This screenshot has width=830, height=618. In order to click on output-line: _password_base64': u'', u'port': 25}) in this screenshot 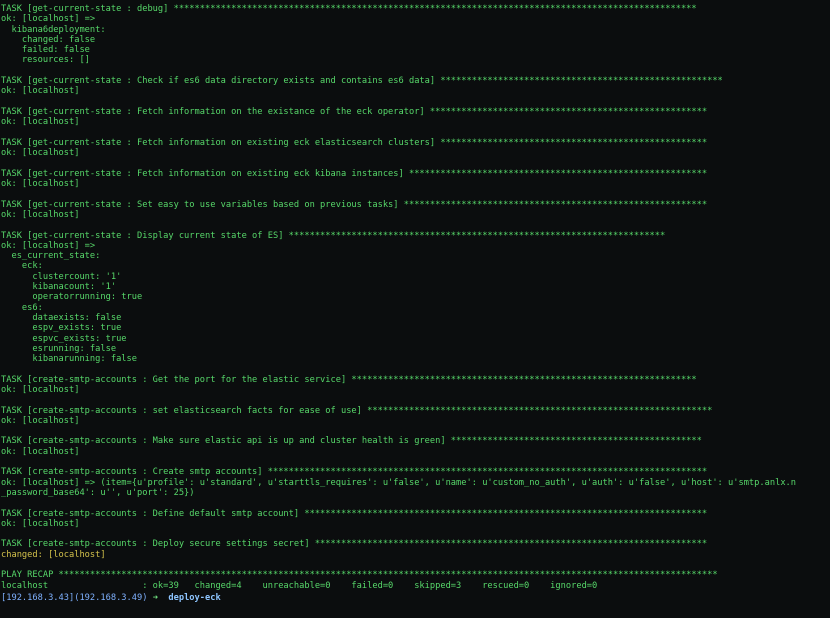, I will do `click(98, 492)`.